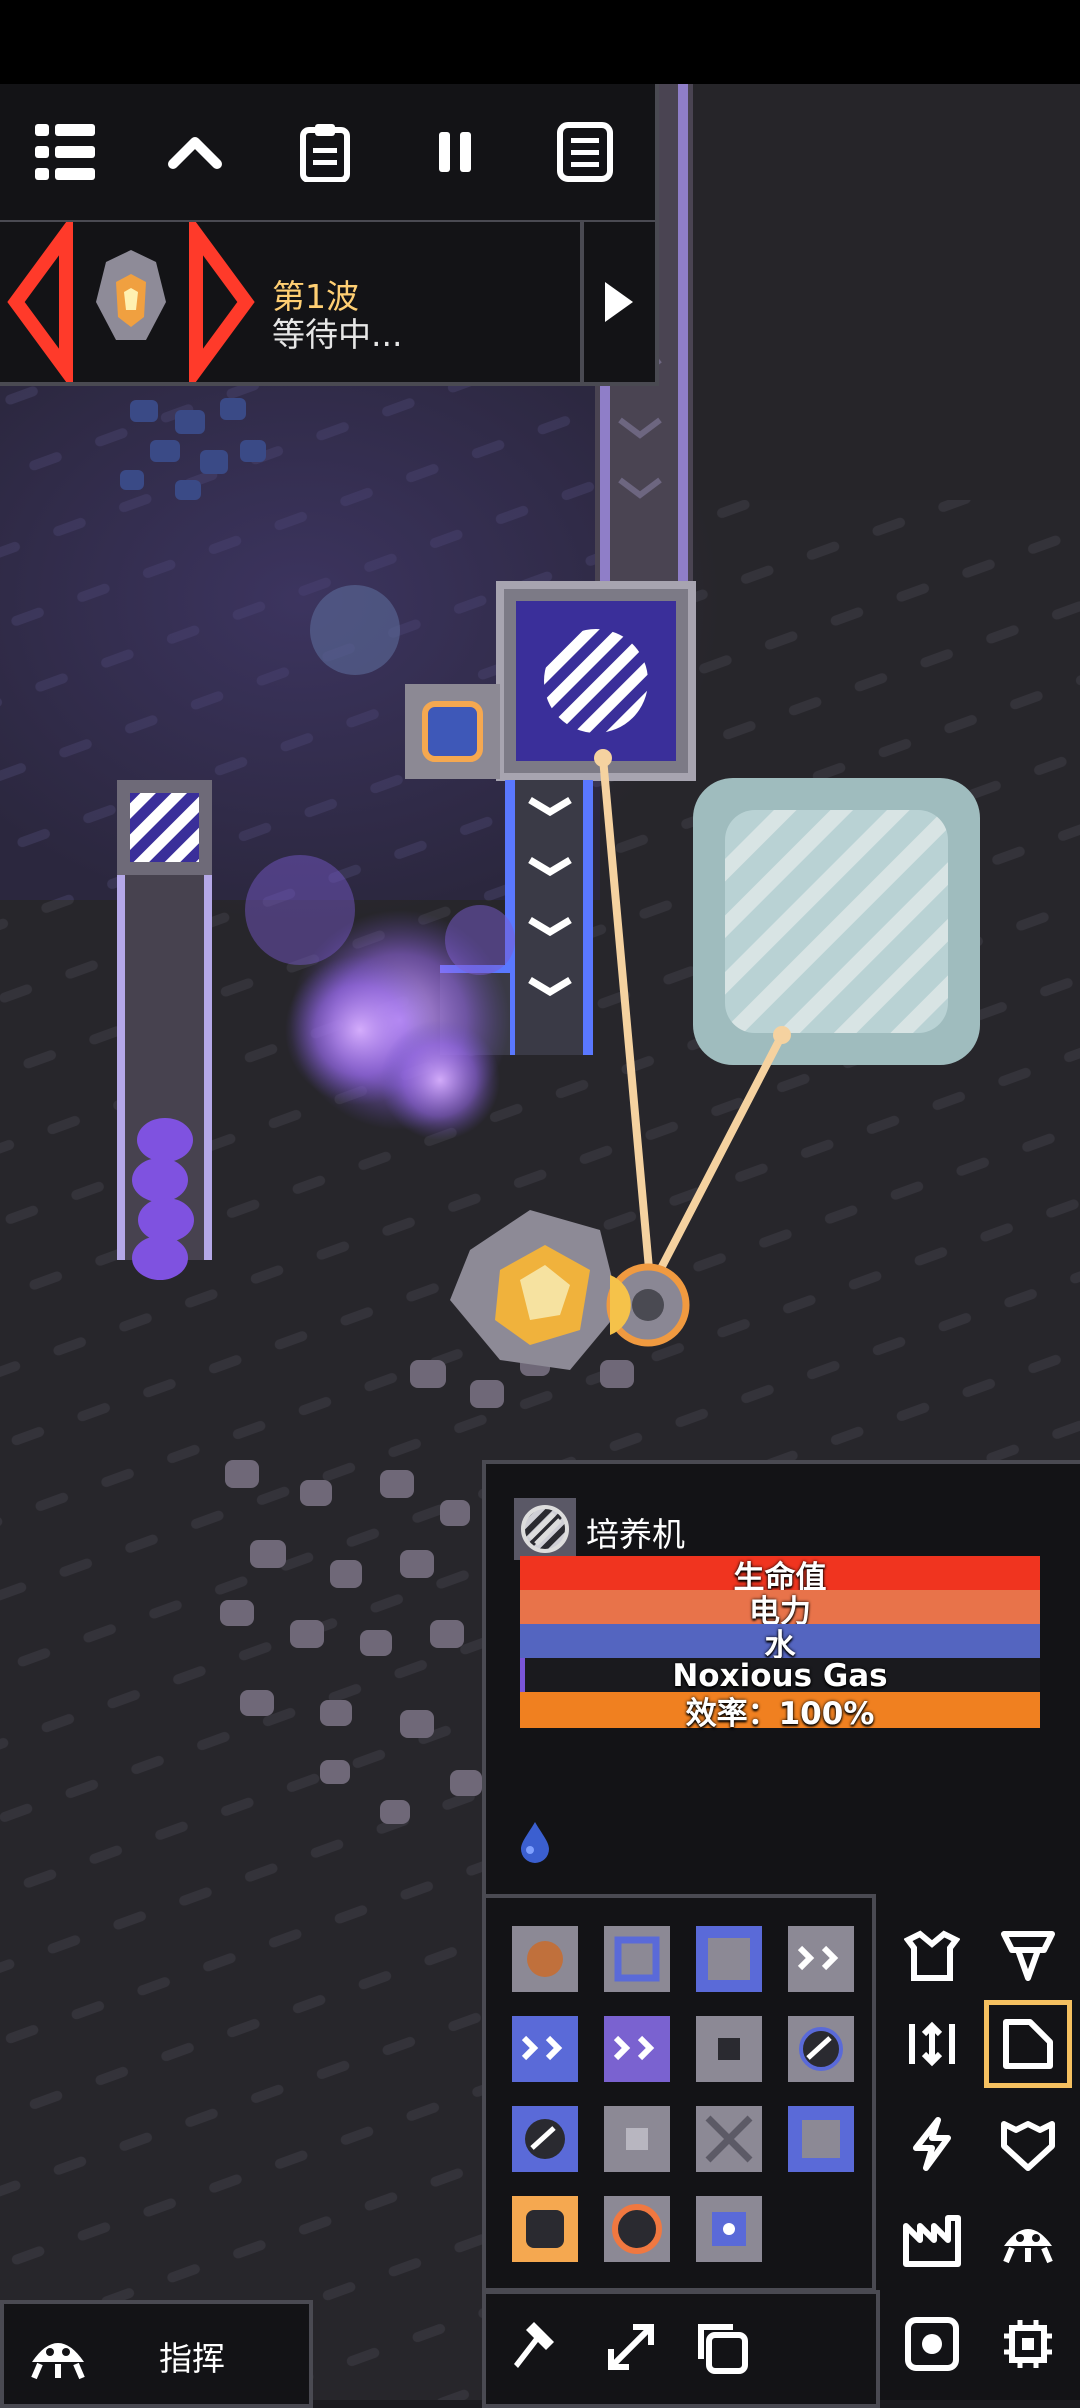  I want to click on database-icon, so click(585, 152).